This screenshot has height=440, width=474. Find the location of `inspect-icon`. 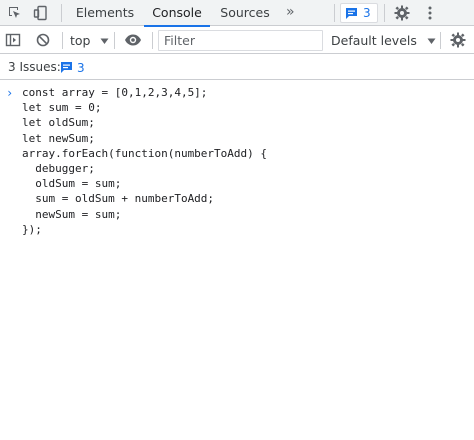

inspect-icon is located at coordinates (15, 13).